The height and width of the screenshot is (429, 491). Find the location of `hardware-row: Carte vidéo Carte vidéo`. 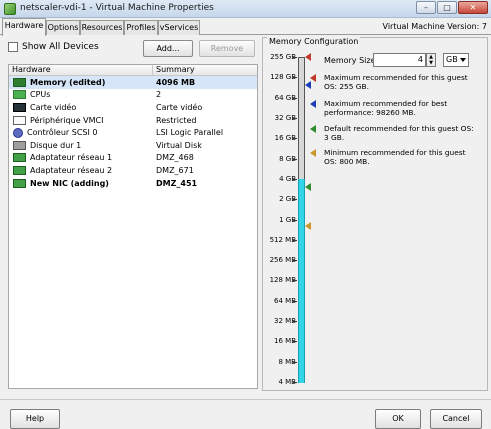

hardware-row: Carte vidéo Carte vidéo is located at coordinates (133, 107).